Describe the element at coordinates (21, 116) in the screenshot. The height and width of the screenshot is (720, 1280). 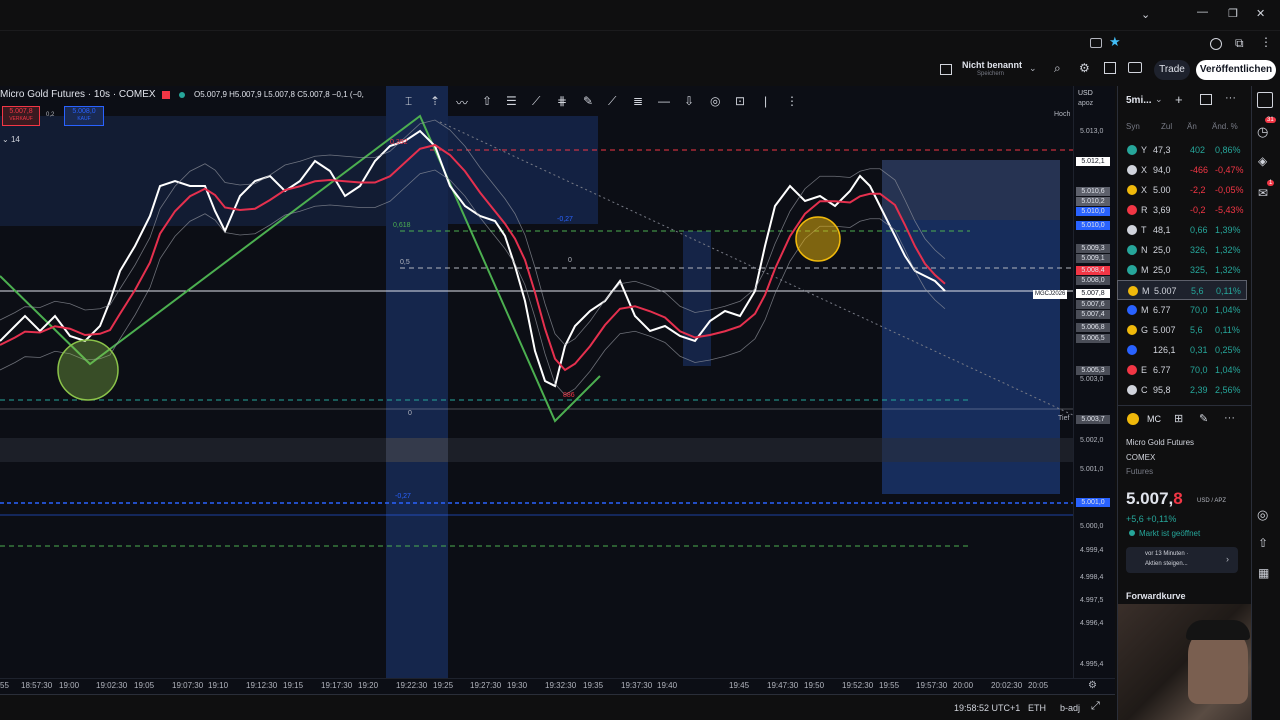
I see `sell-button: 5.007,8 VERKAUF` at that location.